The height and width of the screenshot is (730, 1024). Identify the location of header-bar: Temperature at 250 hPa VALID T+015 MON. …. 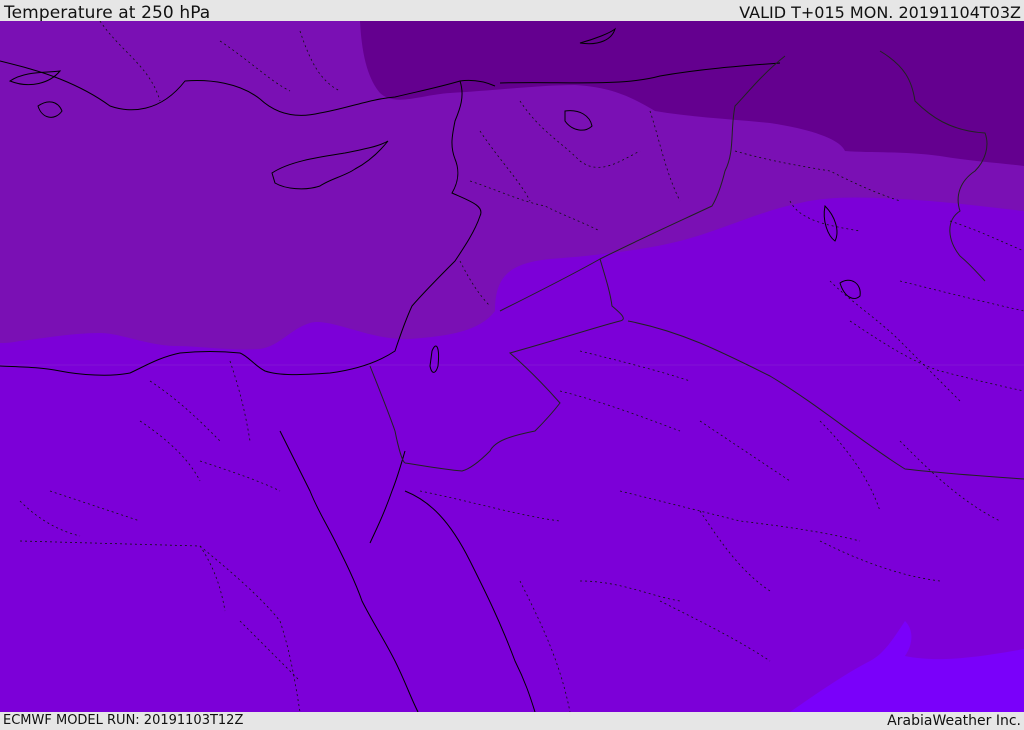
(512, 11).